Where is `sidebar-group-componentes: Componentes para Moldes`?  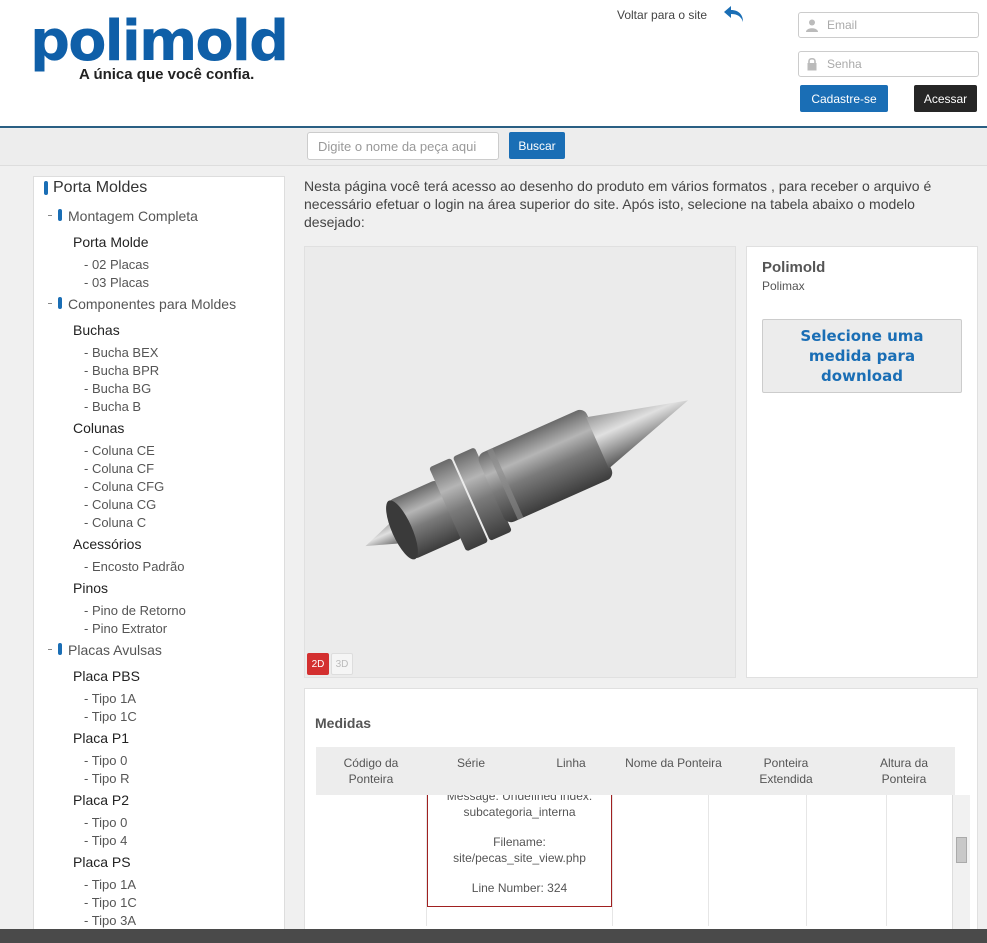 sidebar-group-componentes: Componentes para Moldes is located at coordinates (152, 304).